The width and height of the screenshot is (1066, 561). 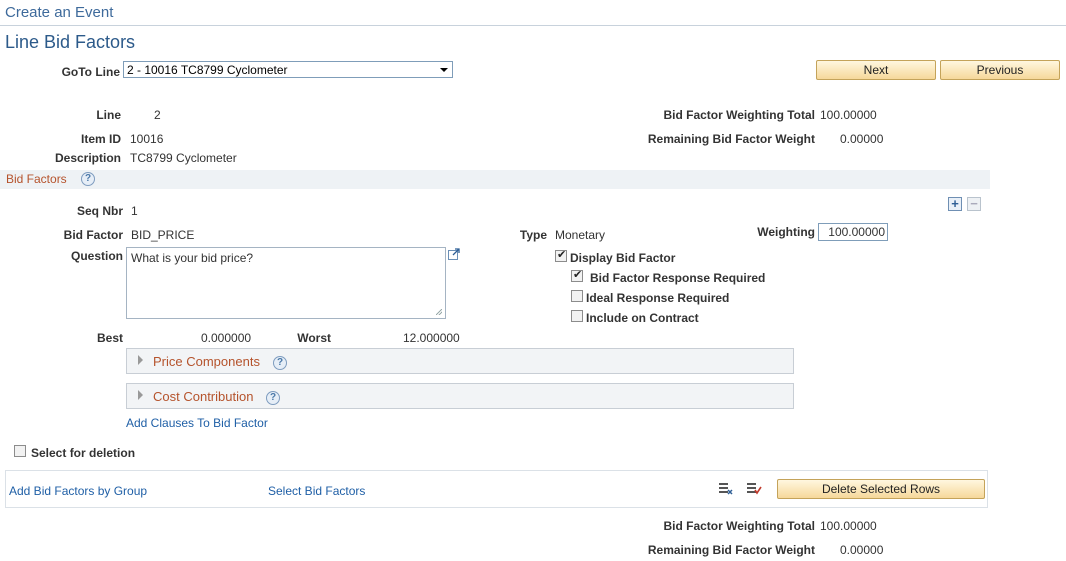 I want to click on include-contract-label: Include on Contract, so click(x=642, y=318).